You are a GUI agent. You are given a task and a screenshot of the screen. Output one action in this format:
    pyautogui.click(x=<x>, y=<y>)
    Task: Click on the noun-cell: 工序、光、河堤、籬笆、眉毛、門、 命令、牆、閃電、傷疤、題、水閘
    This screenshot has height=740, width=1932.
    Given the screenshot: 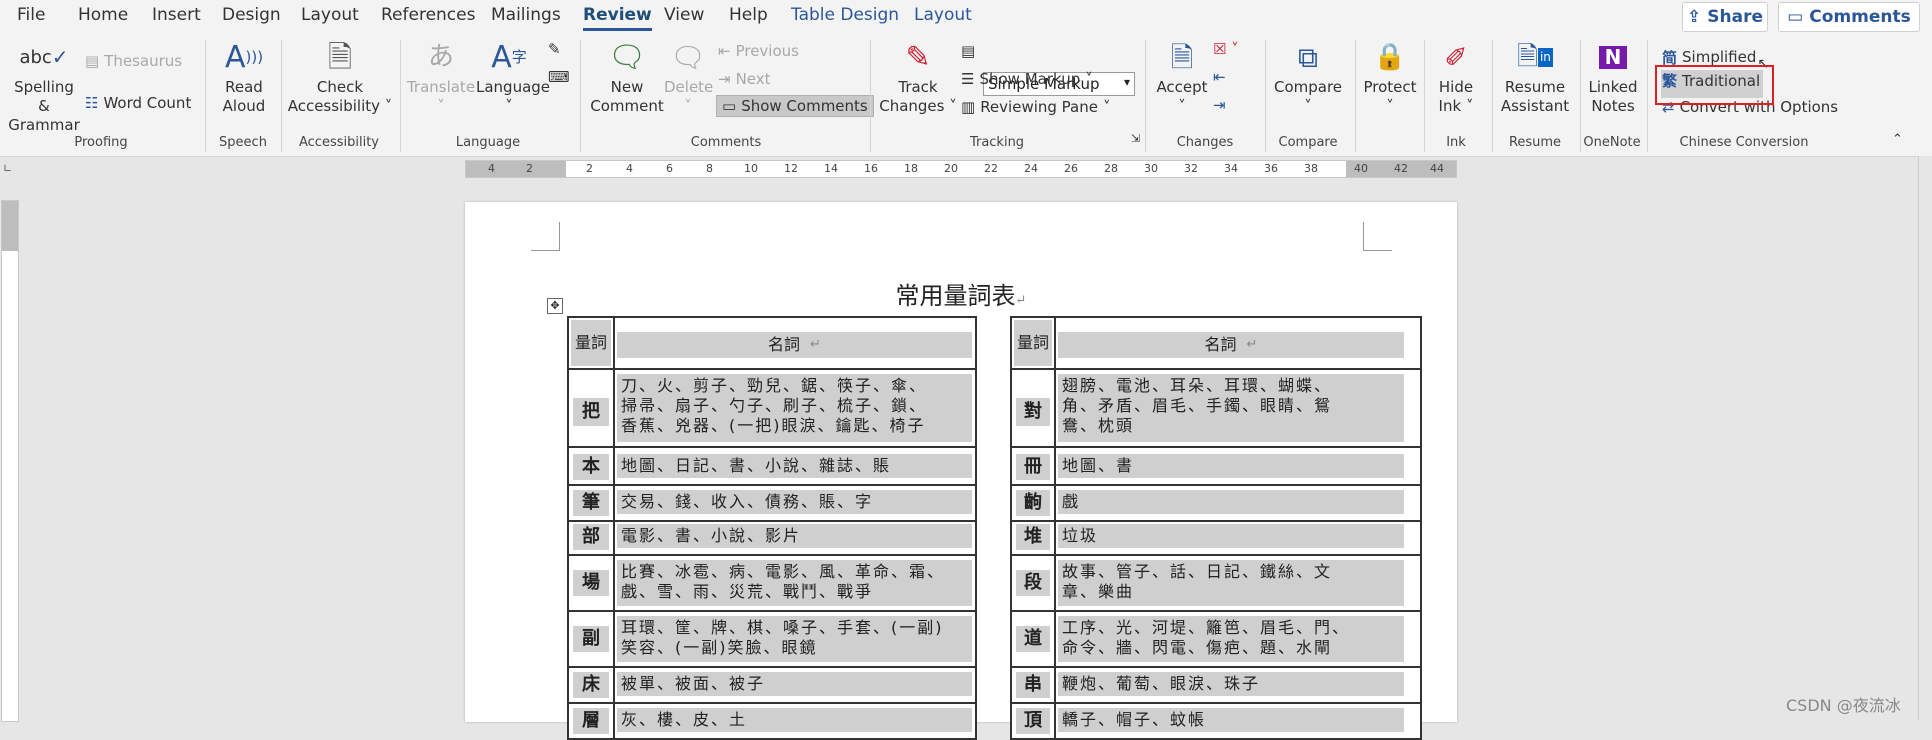 What is the action you would take?
    pyautogui.click(x=1231, y=639)
    